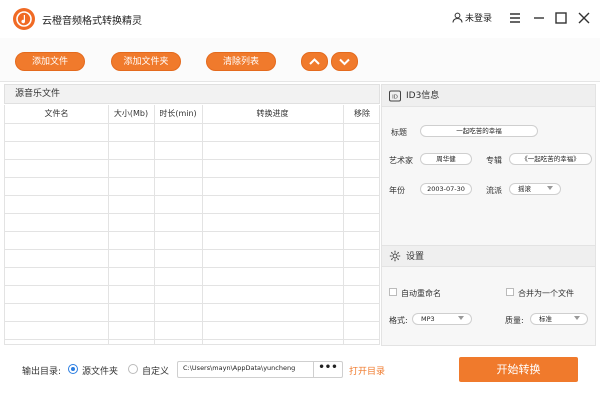 The height and width of the screenshot is (396, 600). Describe the element at coordinates (539, 18) in the screenshot. I see `minimize-icon` at that location.